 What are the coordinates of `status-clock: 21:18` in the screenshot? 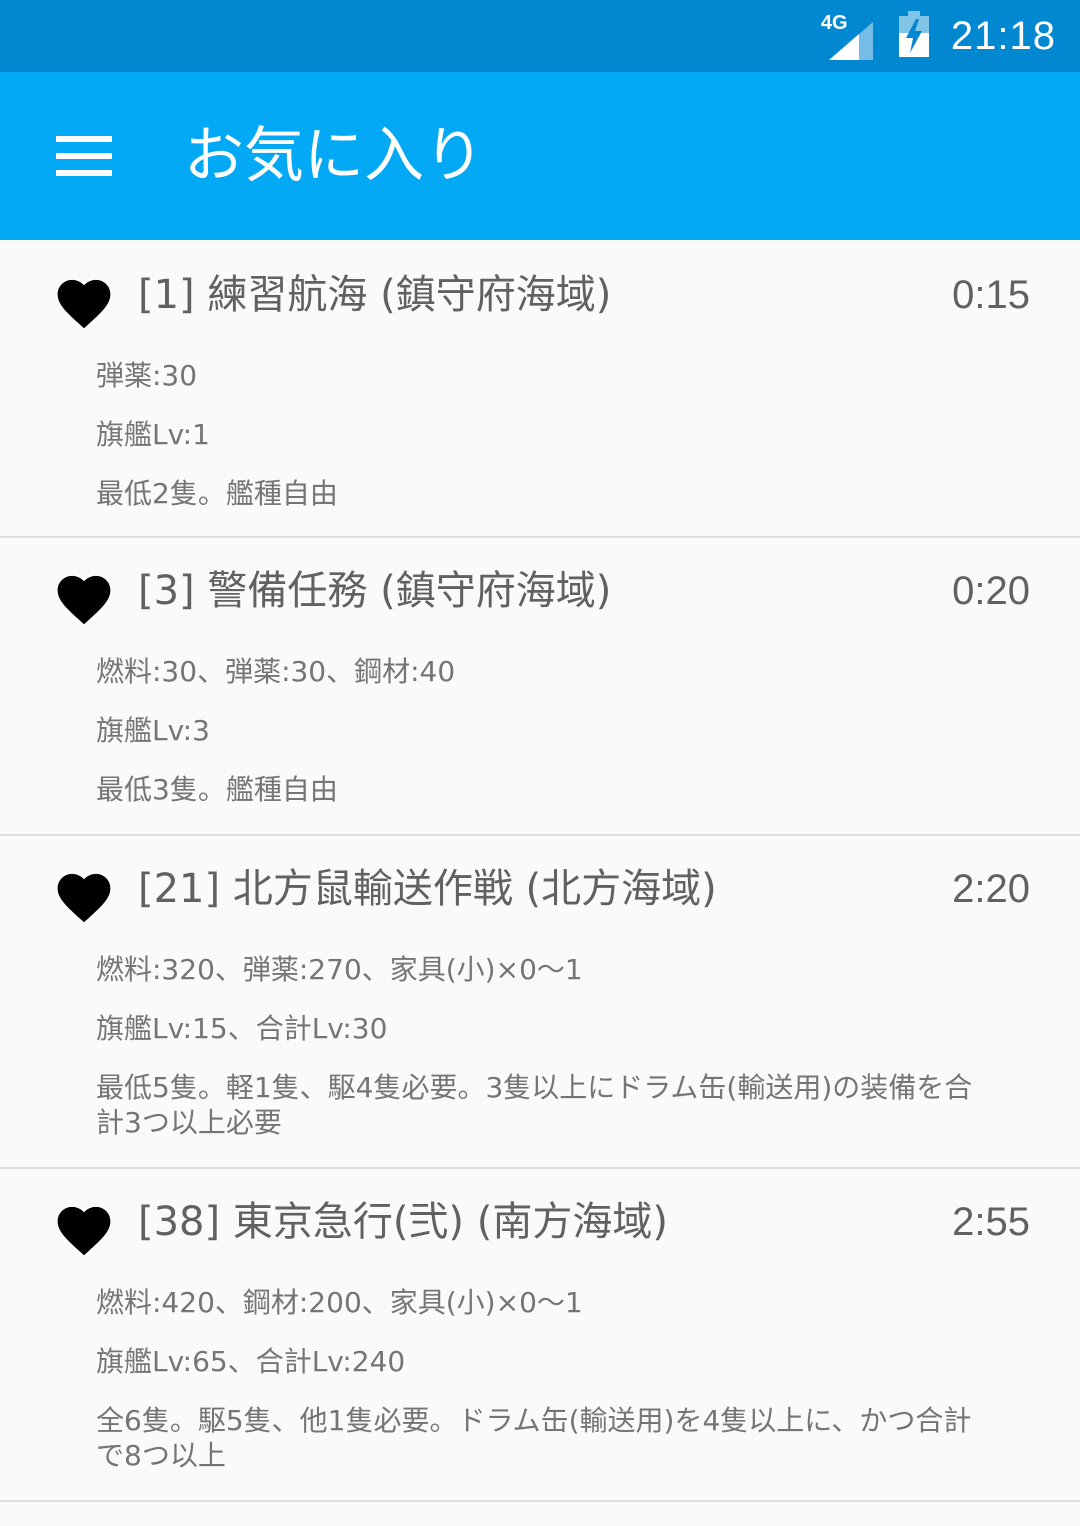 It's located at (1003, 35).